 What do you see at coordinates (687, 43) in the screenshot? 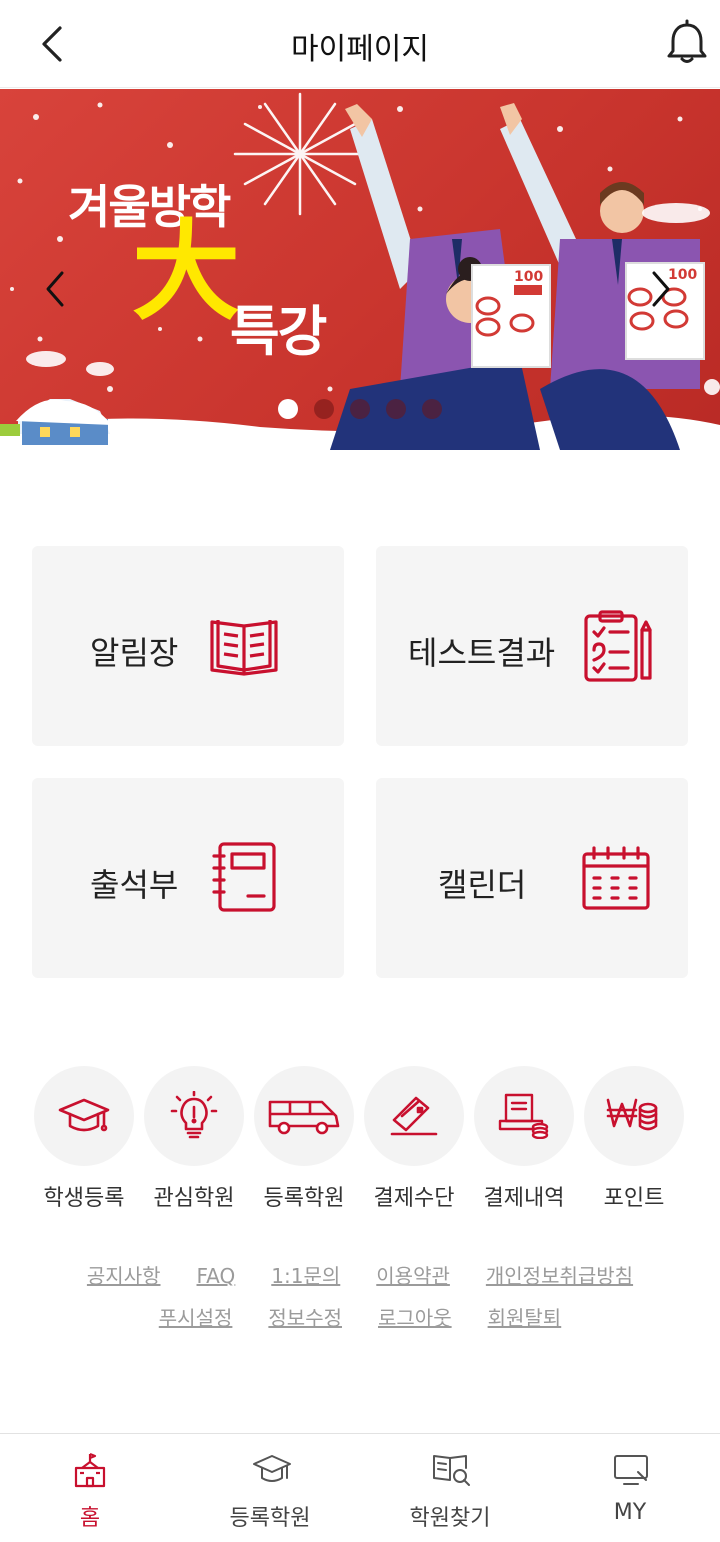
I see `bell-icon` at bounding box center [687, 43].